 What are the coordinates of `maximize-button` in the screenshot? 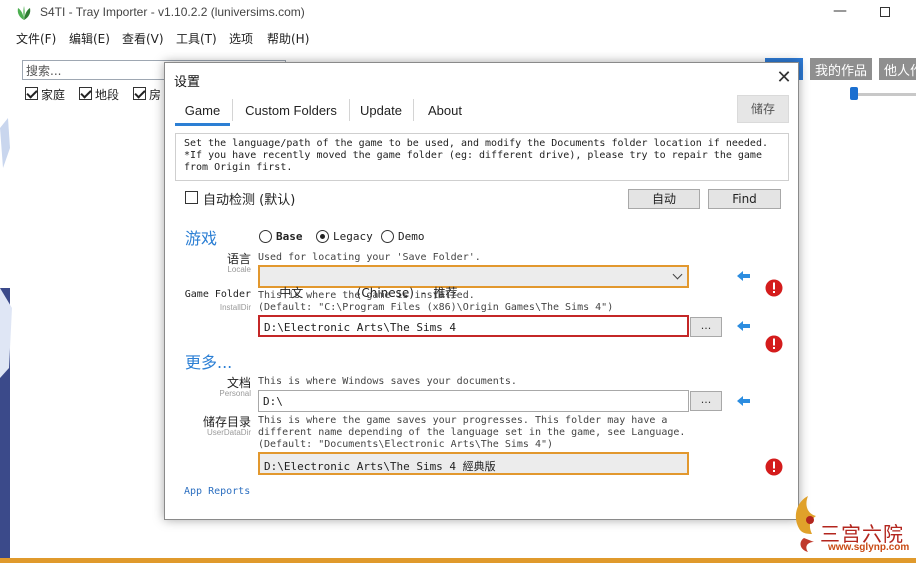 It's located at (886, 13).